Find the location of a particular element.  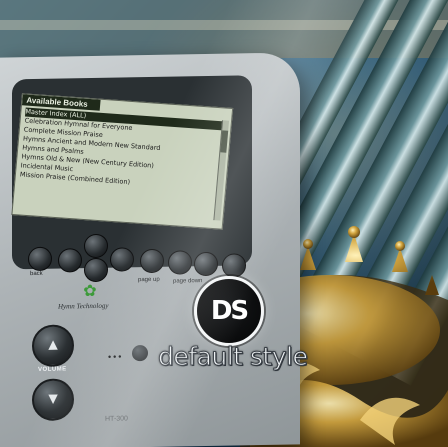

triangle-up-icon: ▲ is located at coordinates (53, 345).